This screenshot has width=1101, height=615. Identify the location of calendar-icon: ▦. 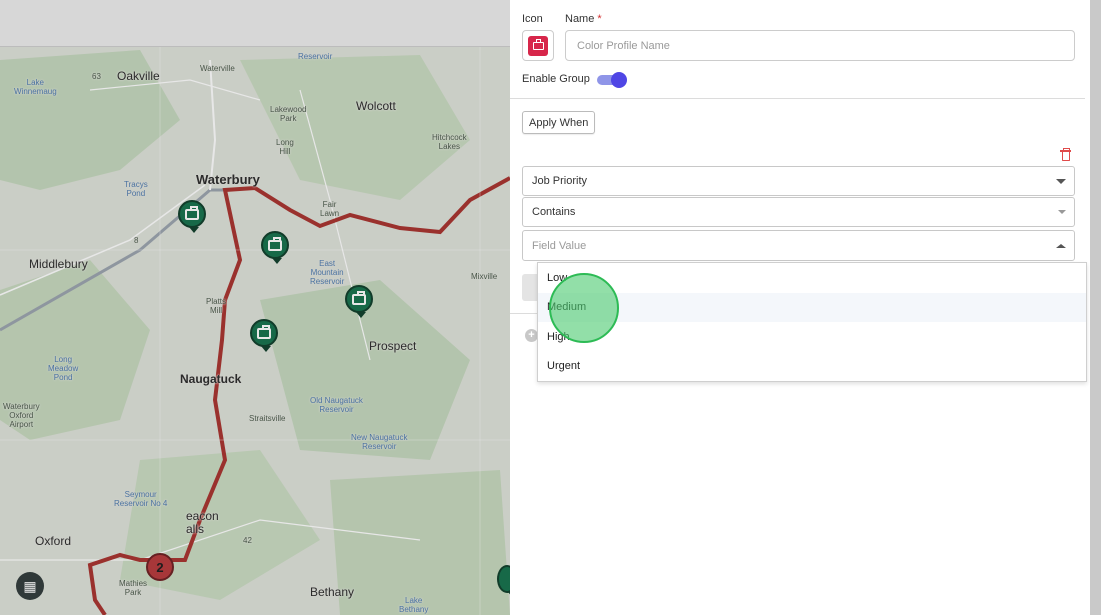
(30, 585).